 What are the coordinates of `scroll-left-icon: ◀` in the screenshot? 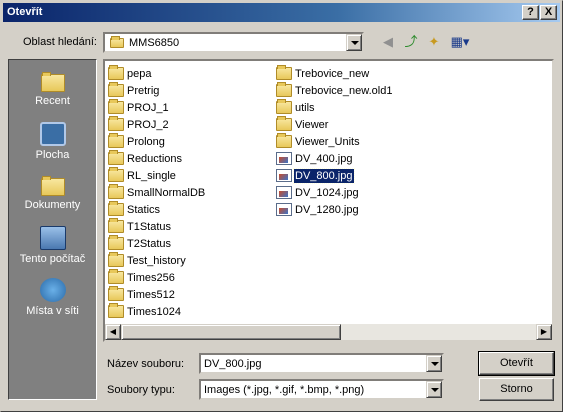 It's located at (113, 332).